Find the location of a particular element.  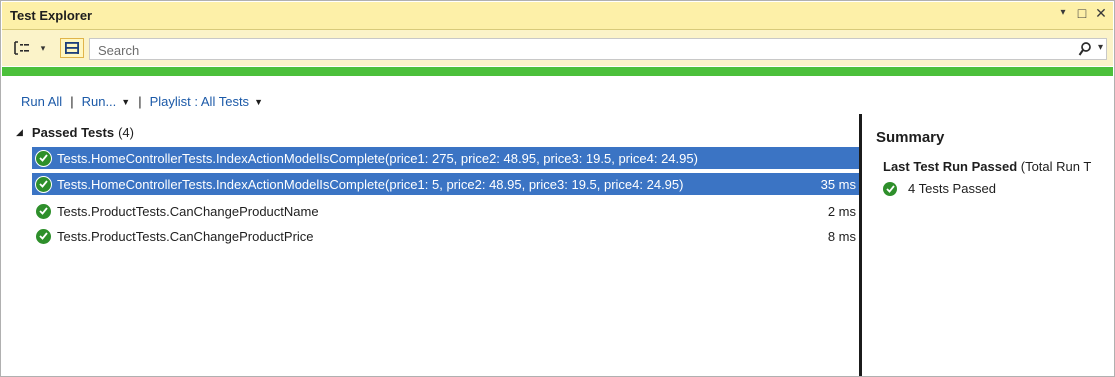

search-box: ▾ is located at coordinates (598, 49).